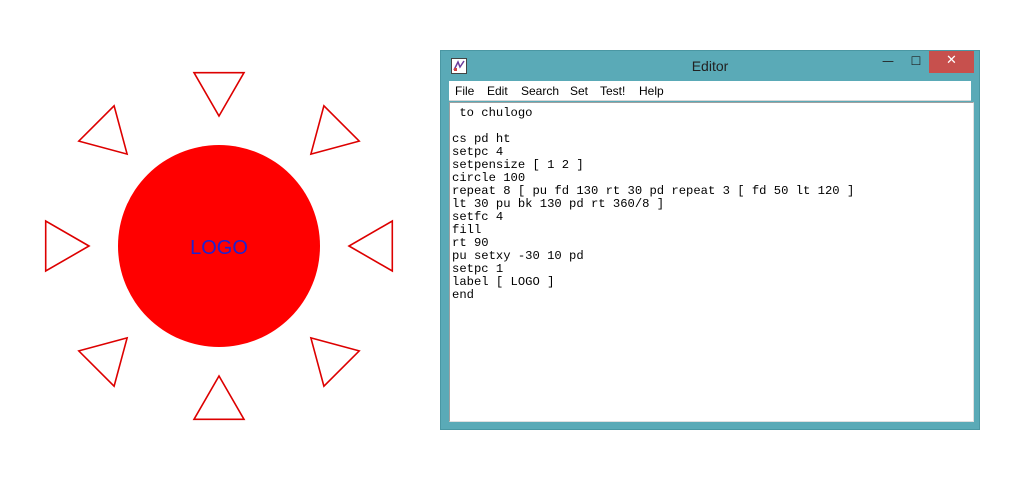  What do you see at coordinates (916, 62) in the screenshot?
I see `maximize-button: ☐` at bounding box center [916, 62].